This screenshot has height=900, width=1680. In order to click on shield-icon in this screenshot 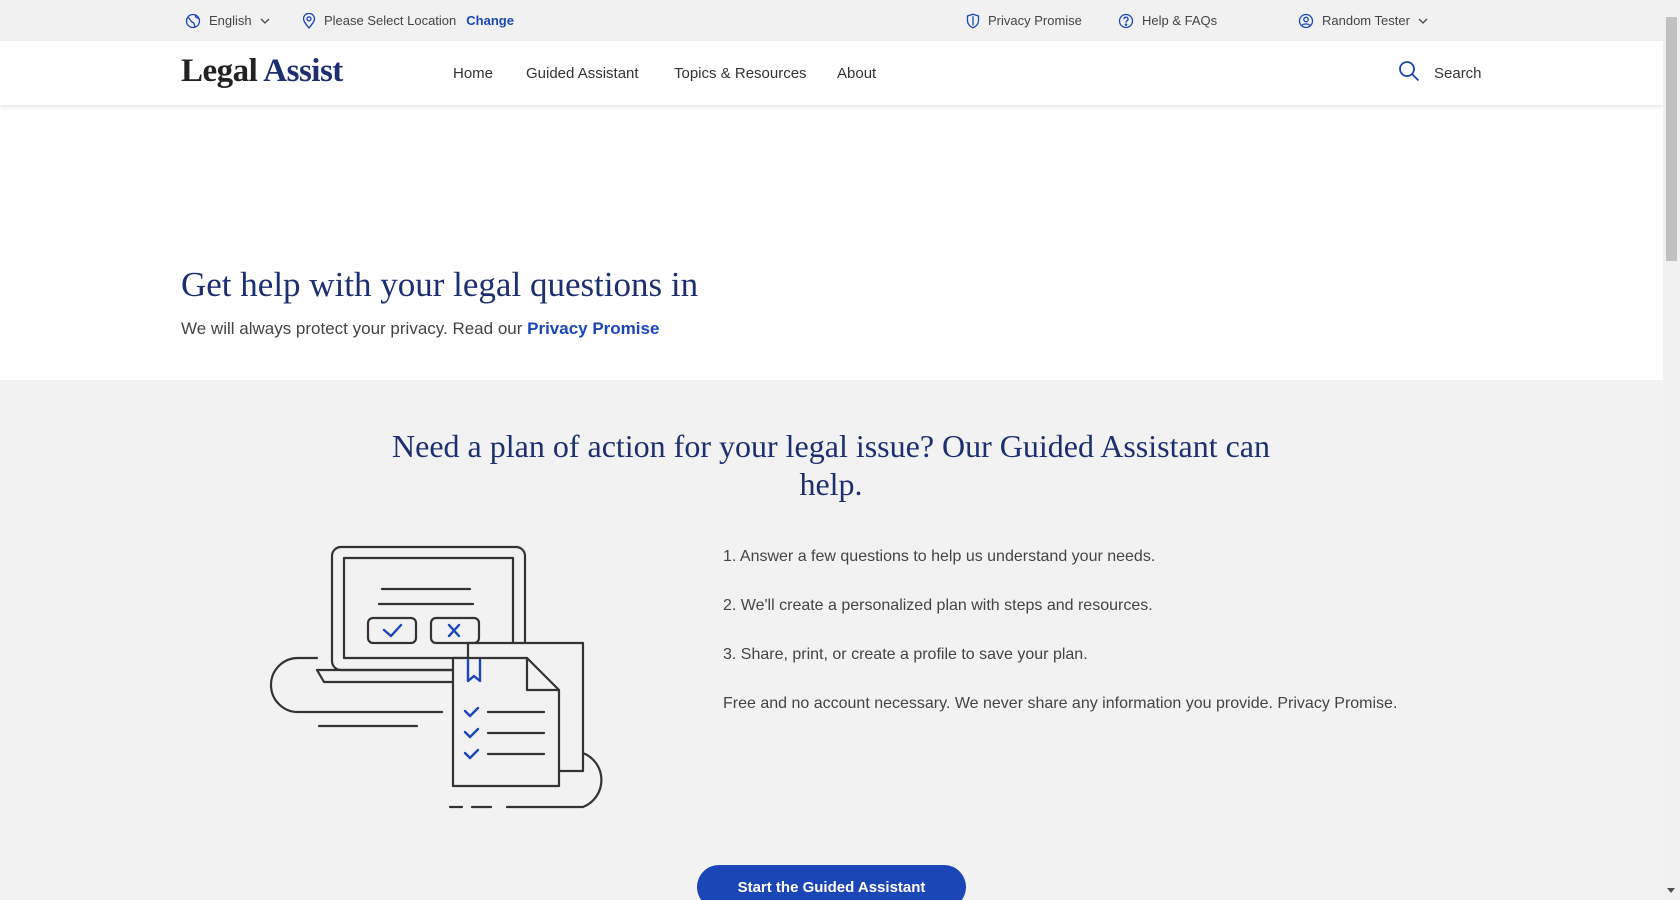, I will do `click(973, 21)`.